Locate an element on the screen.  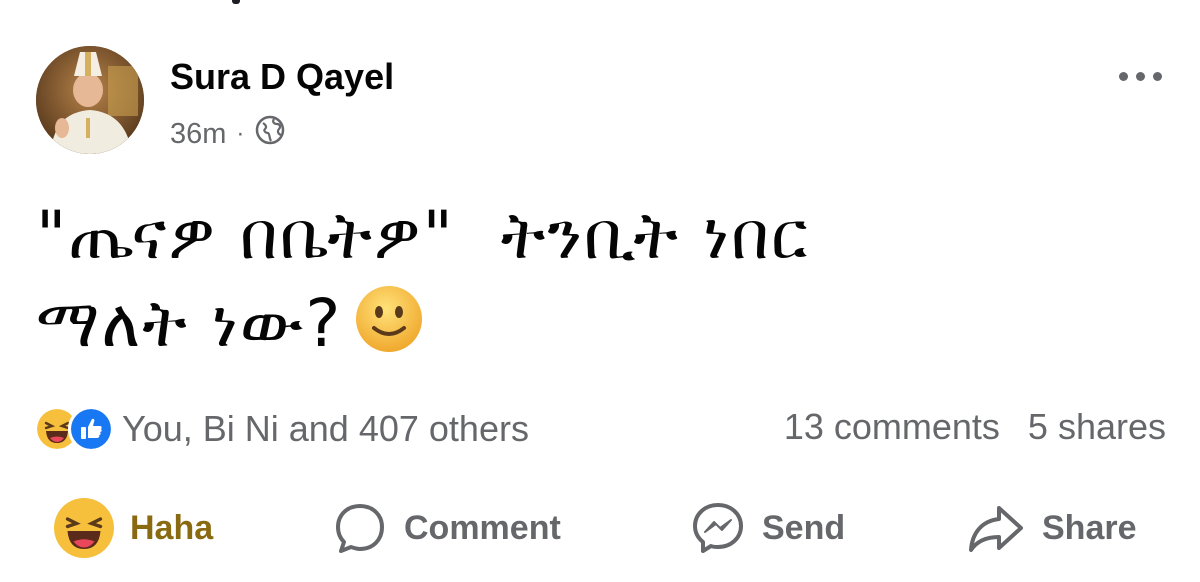
haha-button: Haha is located at coordinates (133, 528).